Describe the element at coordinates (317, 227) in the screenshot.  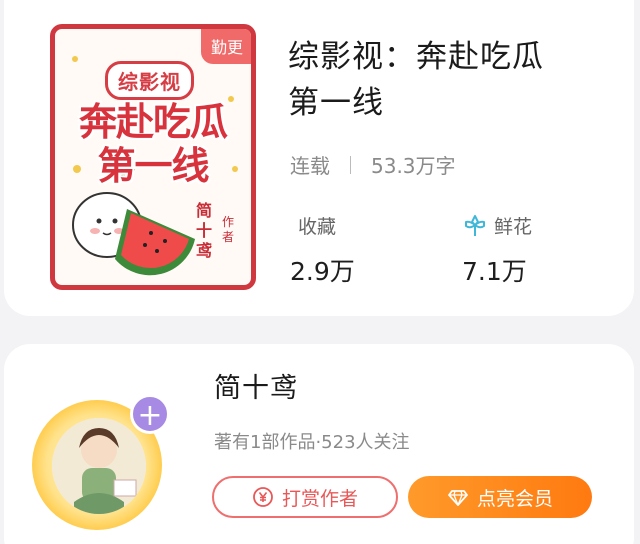
I see `collect-label: 收藏` at that location.